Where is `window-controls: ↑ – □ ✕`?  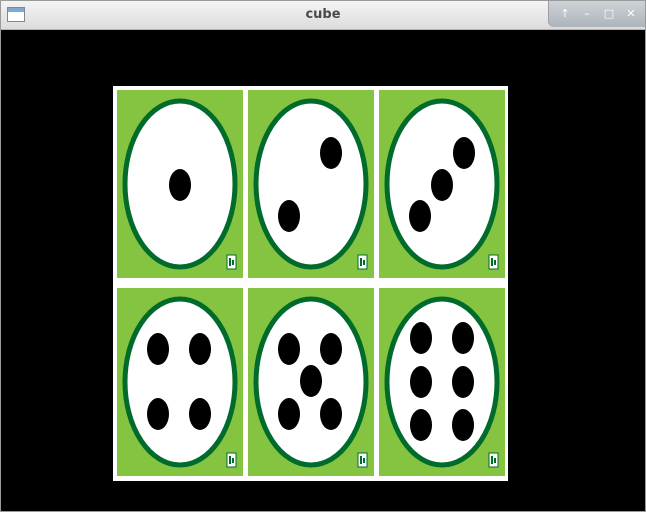
window-controls: ↑ – □ ✕ is located at coordinates (596, 14).